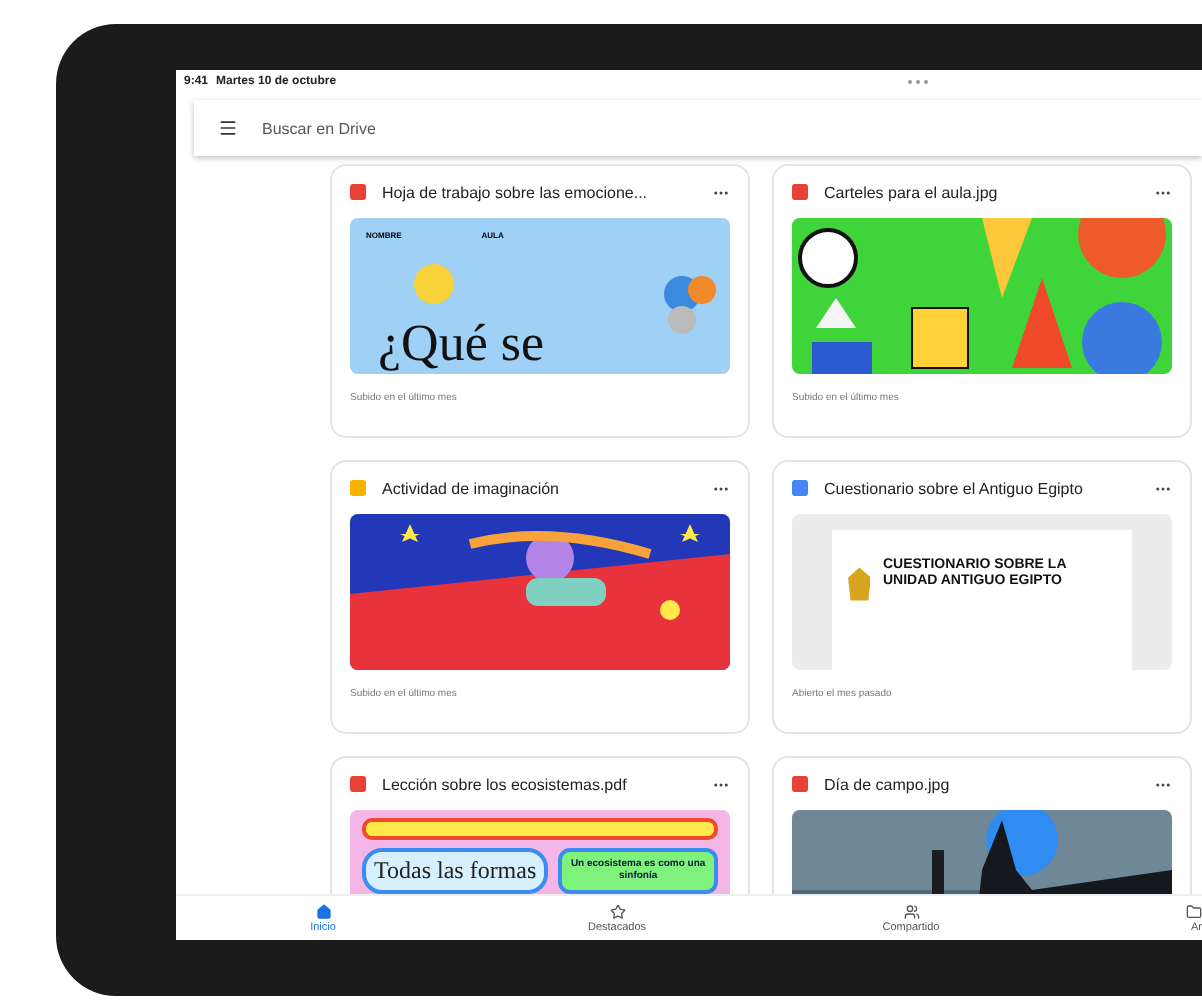  I want to click on home-icon, so click(323, 911).